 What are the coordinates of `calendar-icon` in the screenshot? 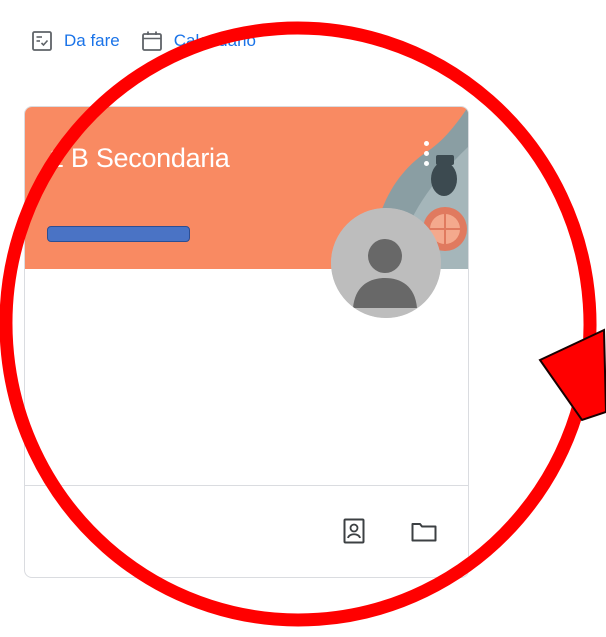 It's located at (151, 41).